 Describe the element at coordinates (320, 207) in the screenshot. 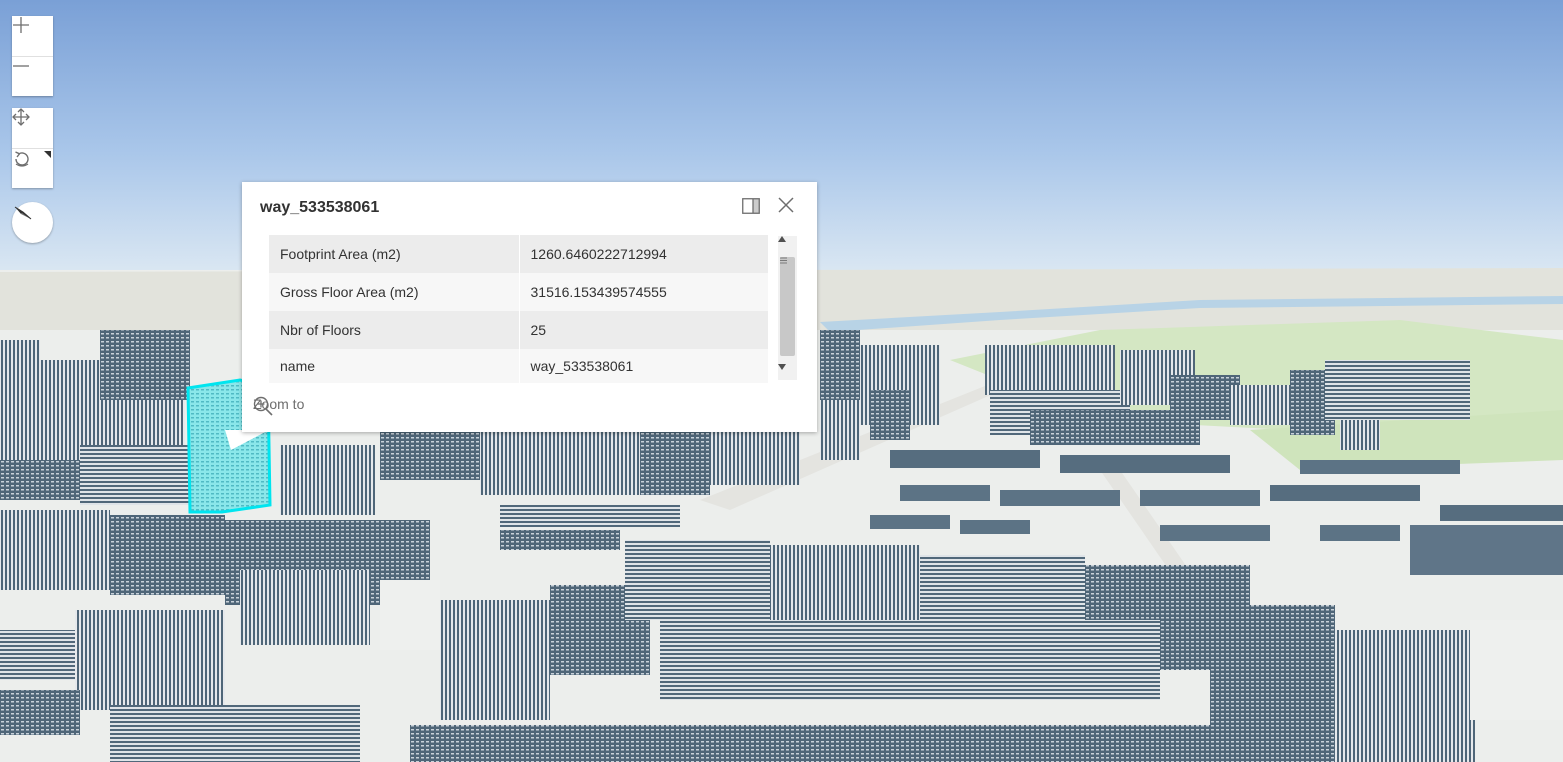

I see `popup-title: way_533538061` at that location.